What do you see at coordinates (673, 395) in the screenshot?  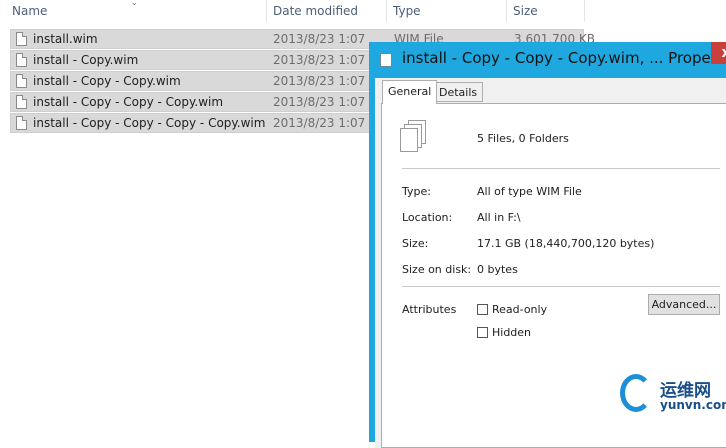 I see `site-watermark: 运维网 yunvn.com` at bounding box center [673, 395].